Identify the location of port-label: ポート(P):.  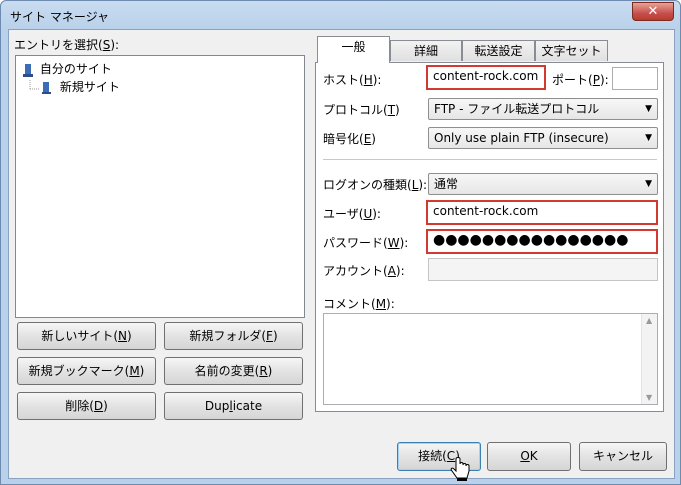
(580, 80).